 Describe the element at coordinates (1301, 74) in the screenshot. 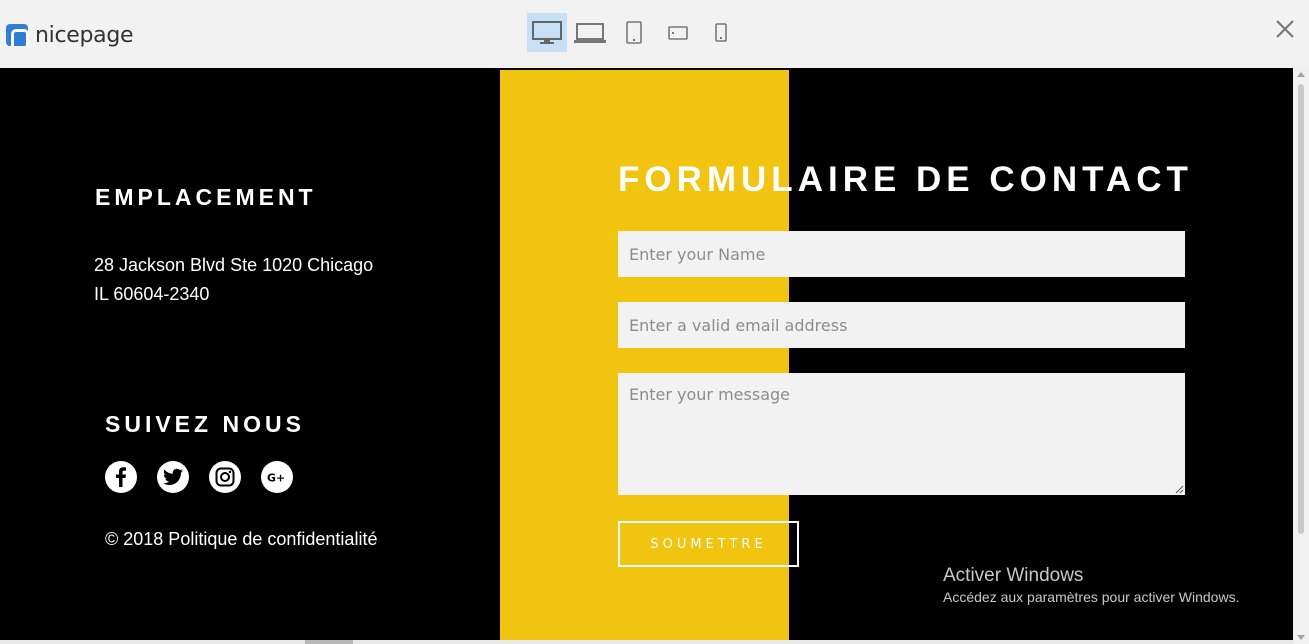

I see `scroll-up-arrow-icon` at that location.